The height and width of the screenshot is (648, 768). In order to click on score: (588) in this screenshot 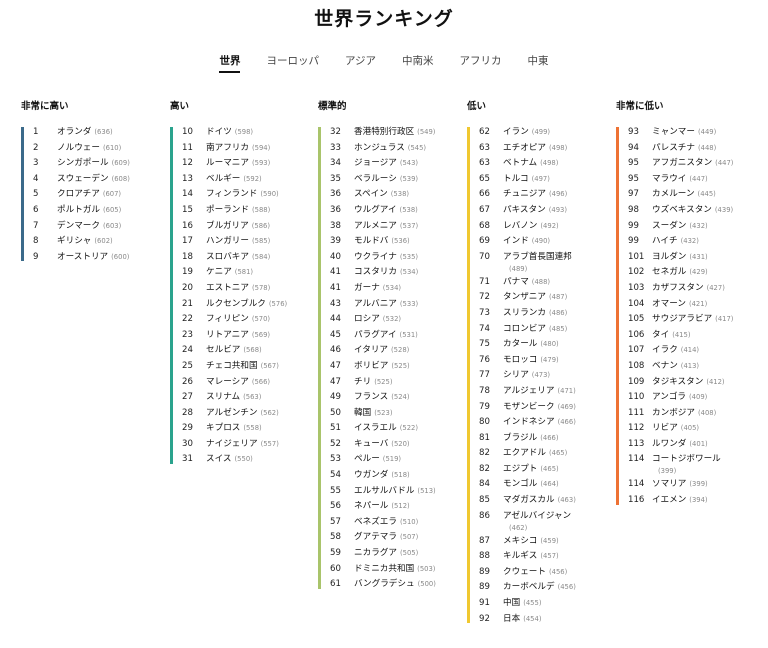, I will do `click(261, 209)`.